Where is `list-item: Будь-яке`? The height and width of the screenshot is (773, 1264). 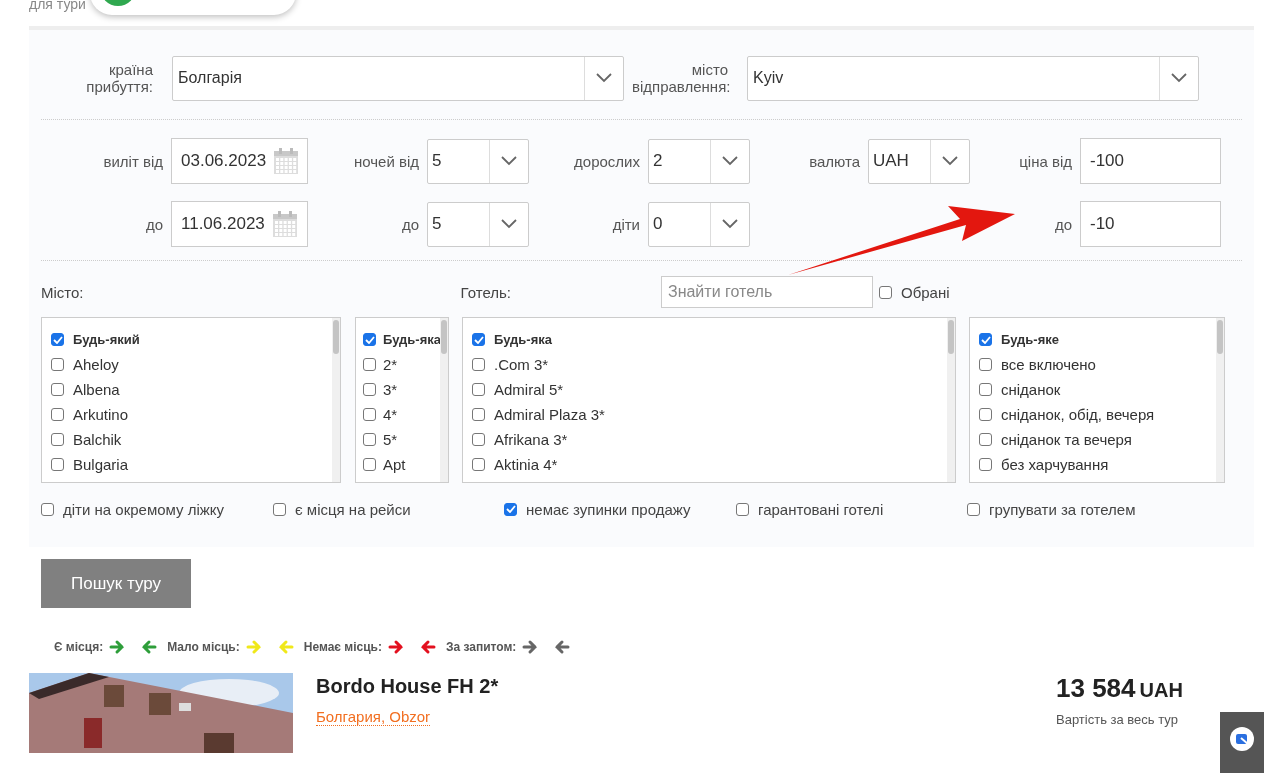 list-item: Будь-яке is located at coordinates (1030, 339).